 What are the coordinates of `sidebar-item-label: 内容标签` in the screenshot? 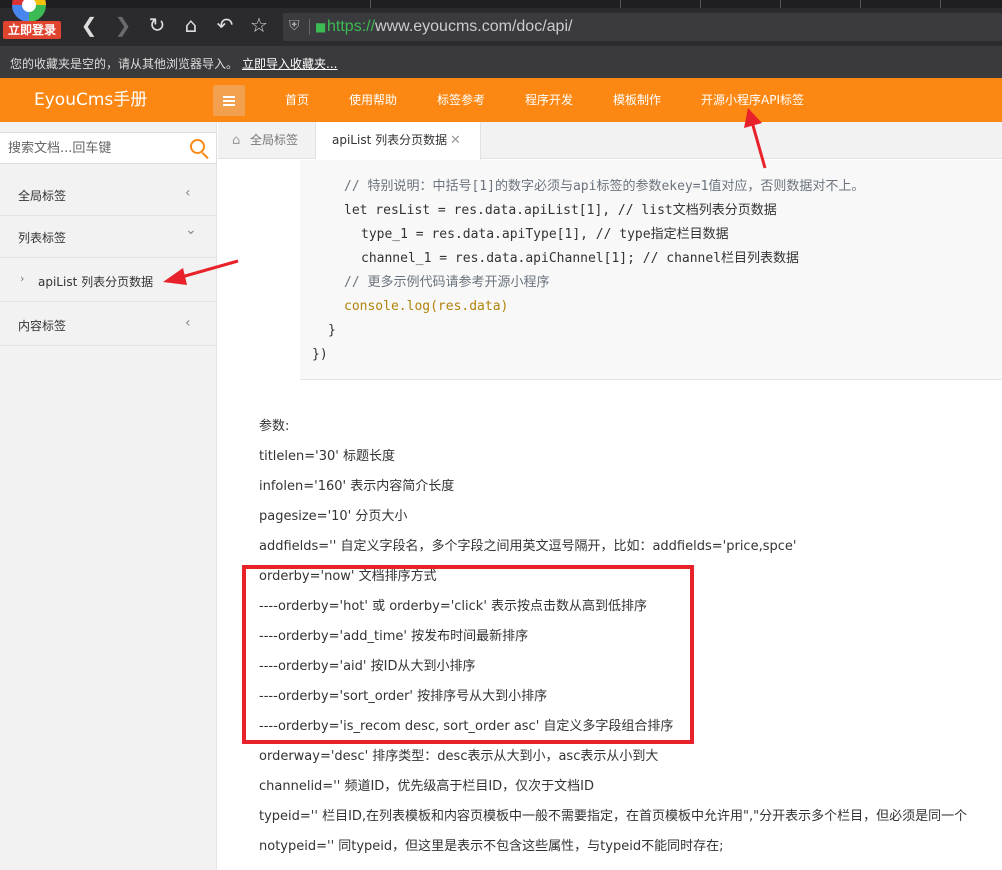 It's located at (42, 326).